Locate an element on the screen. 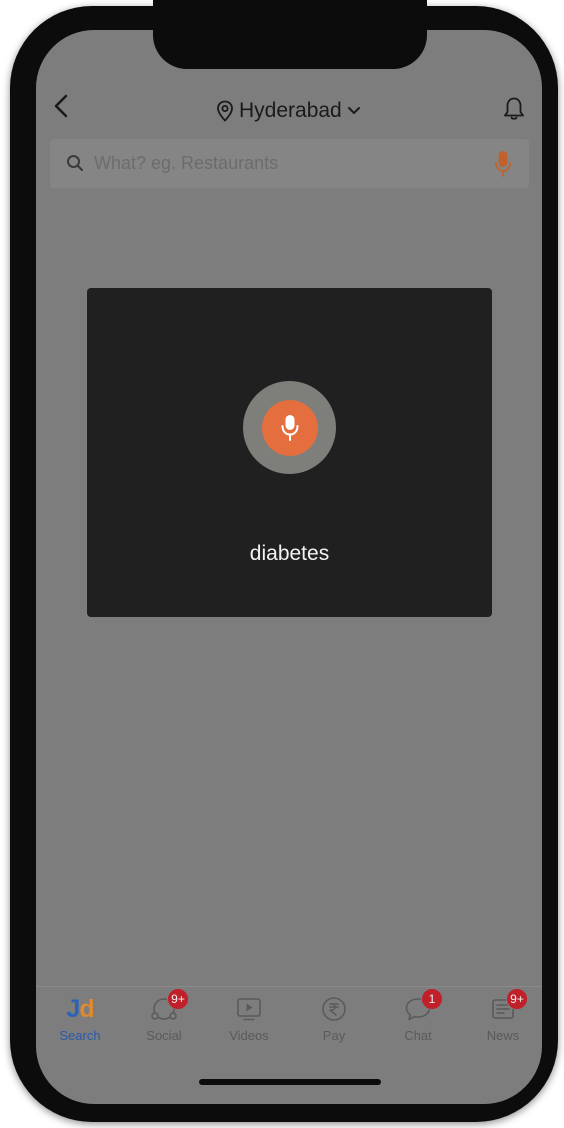  chat-badge: 1 is located at coordinates (432, 999).